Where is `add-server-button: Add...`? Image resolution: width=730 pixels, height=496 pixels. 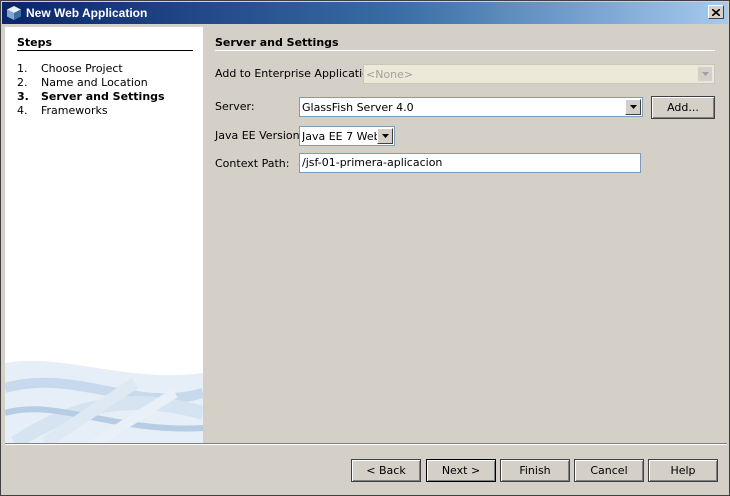
add-server-button: Add... is located at coordinates (683, 107).